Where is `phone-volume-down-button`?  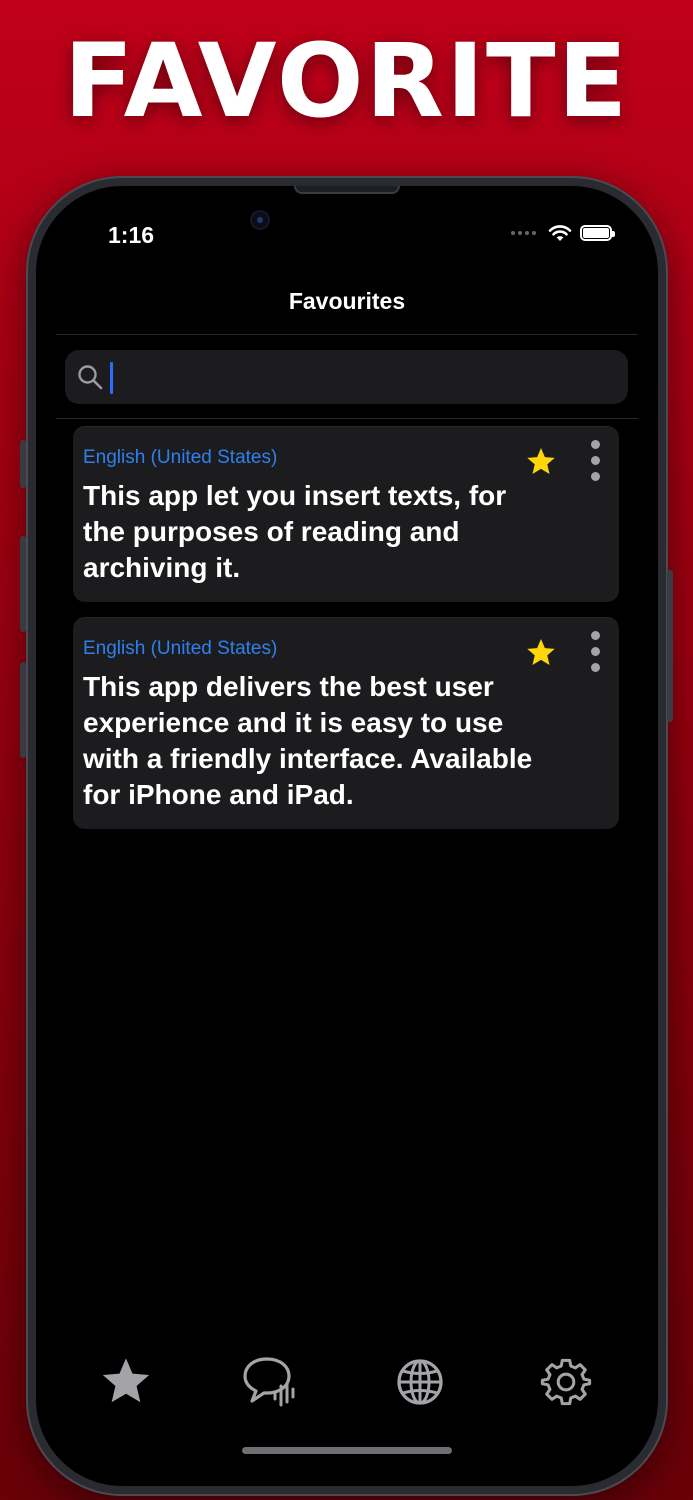 phone-volume-down-button is located at coordinates (23, 710).